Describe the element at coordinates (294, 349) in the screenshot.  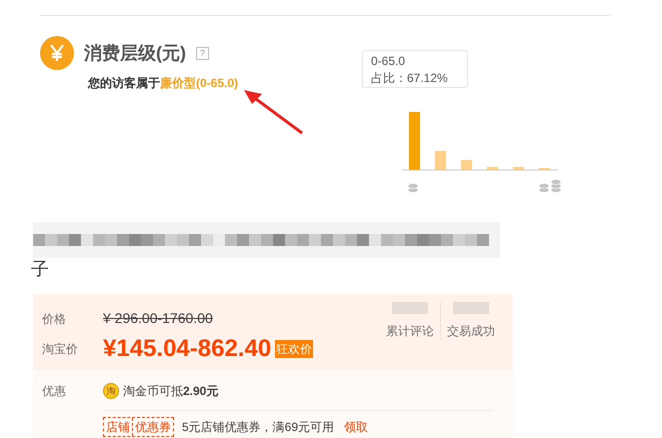
I see `promo-badge: 狂欢价` at that location.